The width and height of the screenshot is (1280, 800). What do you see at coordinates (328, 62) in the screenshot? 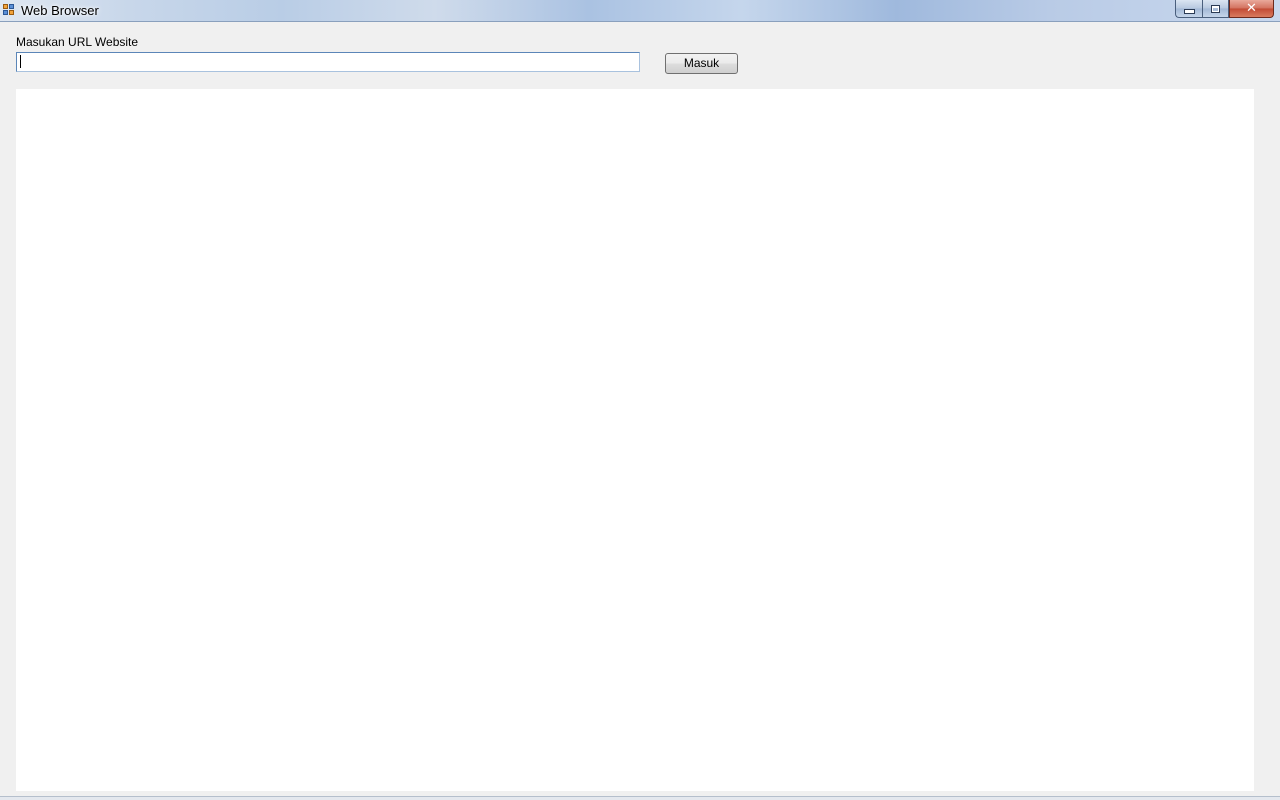
I see `url-input` at bounding box center [328, 62].